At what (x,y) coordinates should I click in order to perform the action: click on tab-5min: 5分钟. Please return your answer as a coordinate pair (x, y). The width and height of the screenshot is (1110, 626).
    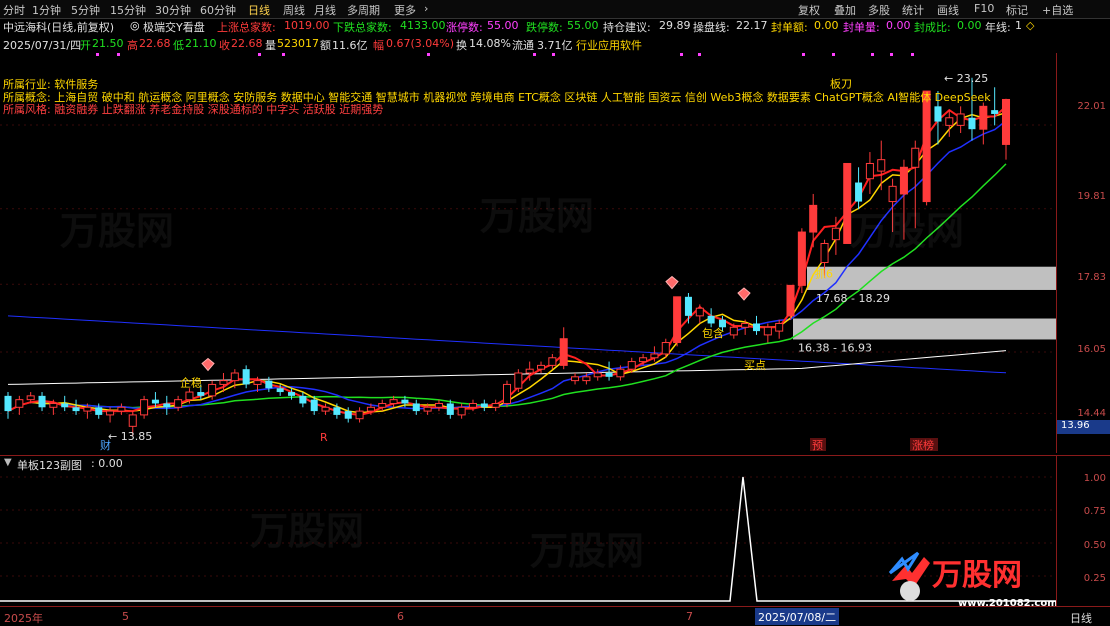
    Looking at the image, I should click on (85, 10).